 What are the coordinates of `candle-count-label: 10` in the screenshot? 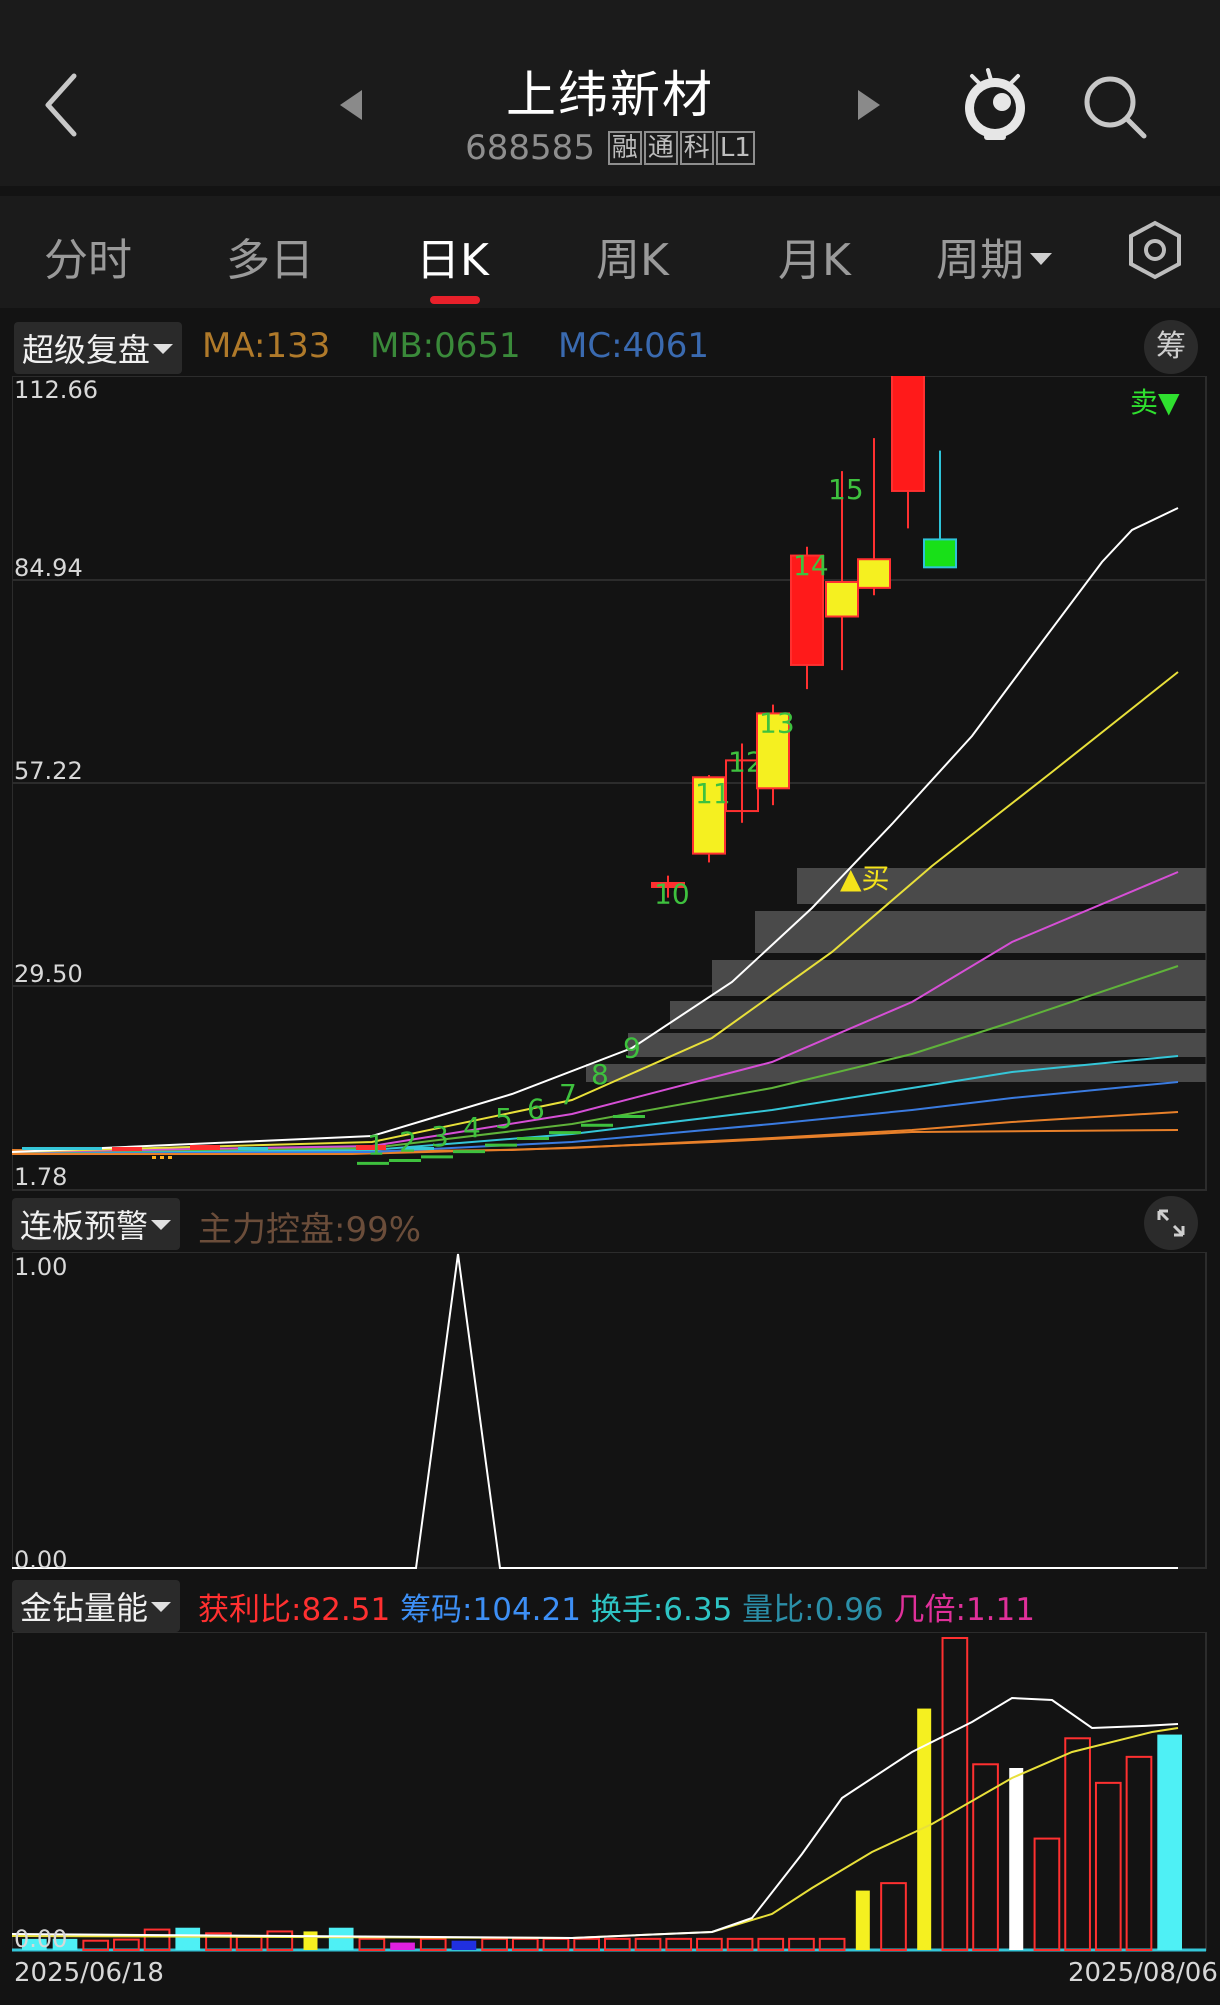 It's located at (672, 894).